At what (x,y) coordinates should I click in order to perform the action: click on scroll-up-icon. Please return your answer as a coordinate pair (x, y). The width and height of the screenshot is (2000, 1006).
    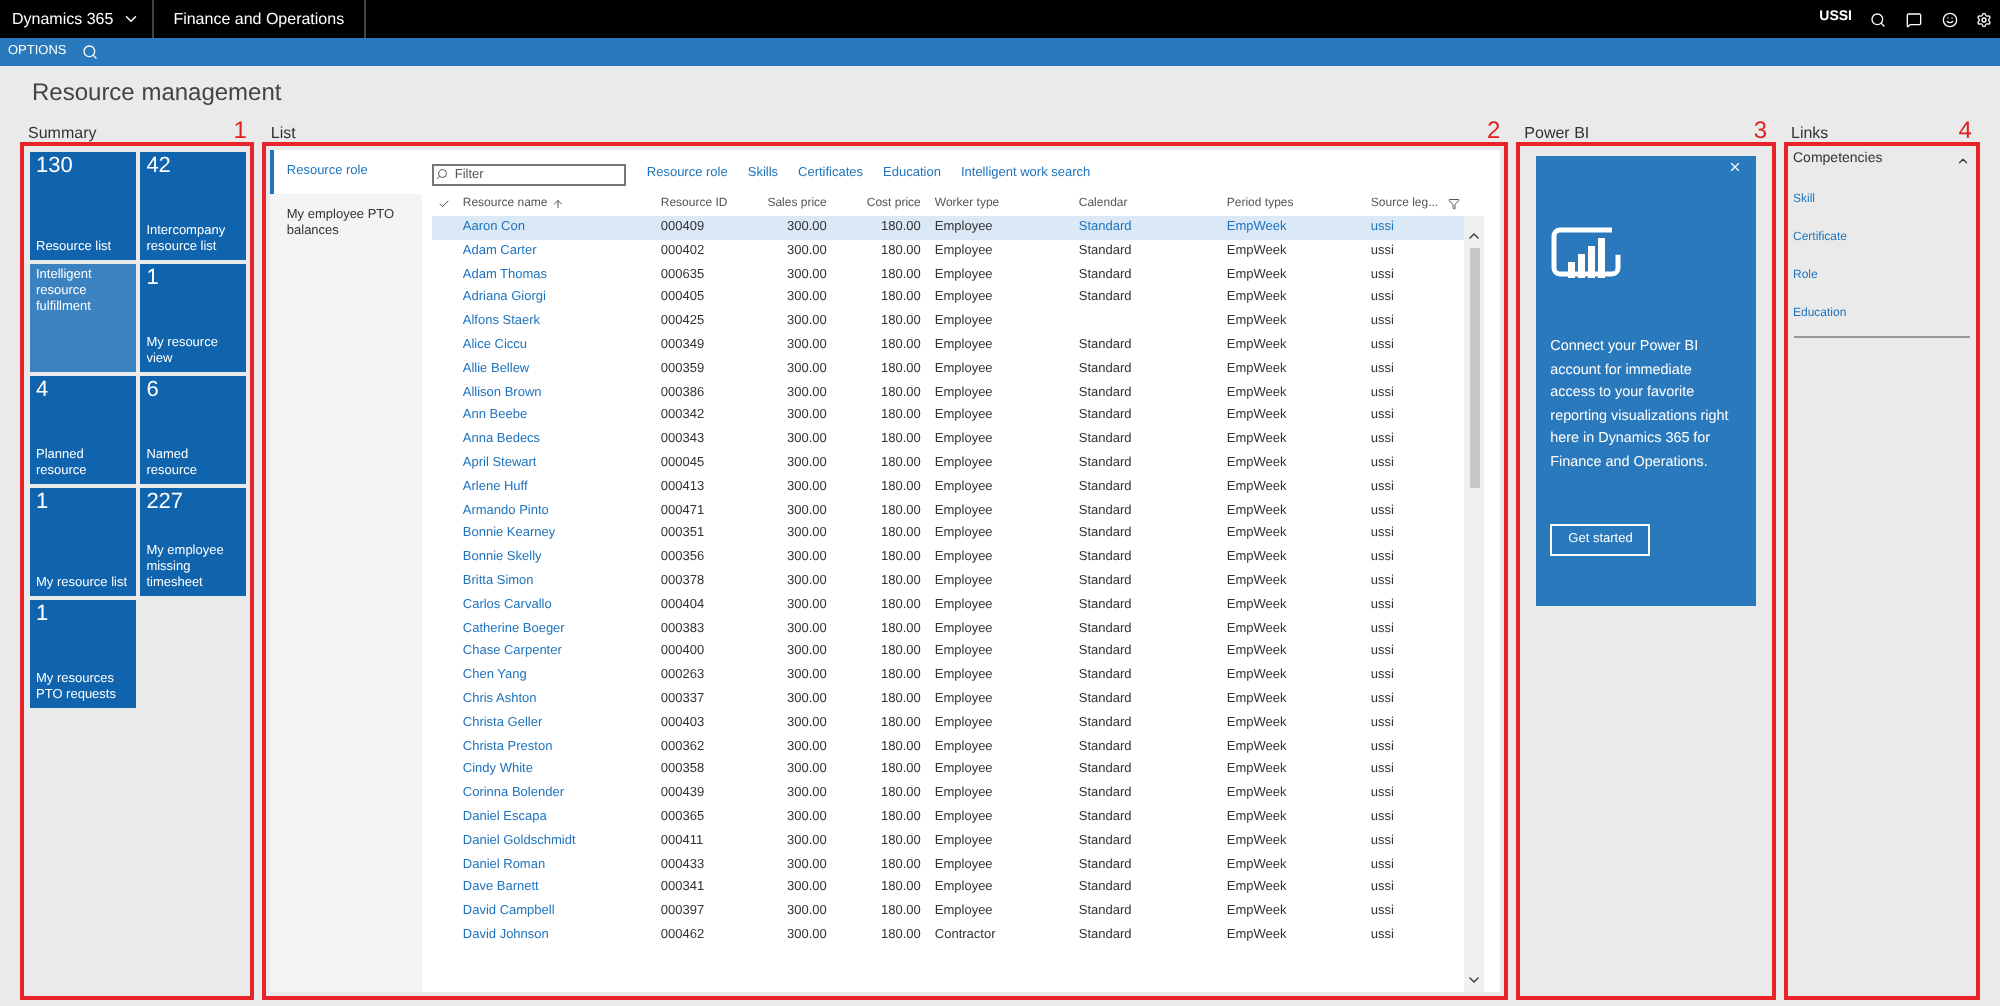
    Looking at the image, I should click on (1474, 236).